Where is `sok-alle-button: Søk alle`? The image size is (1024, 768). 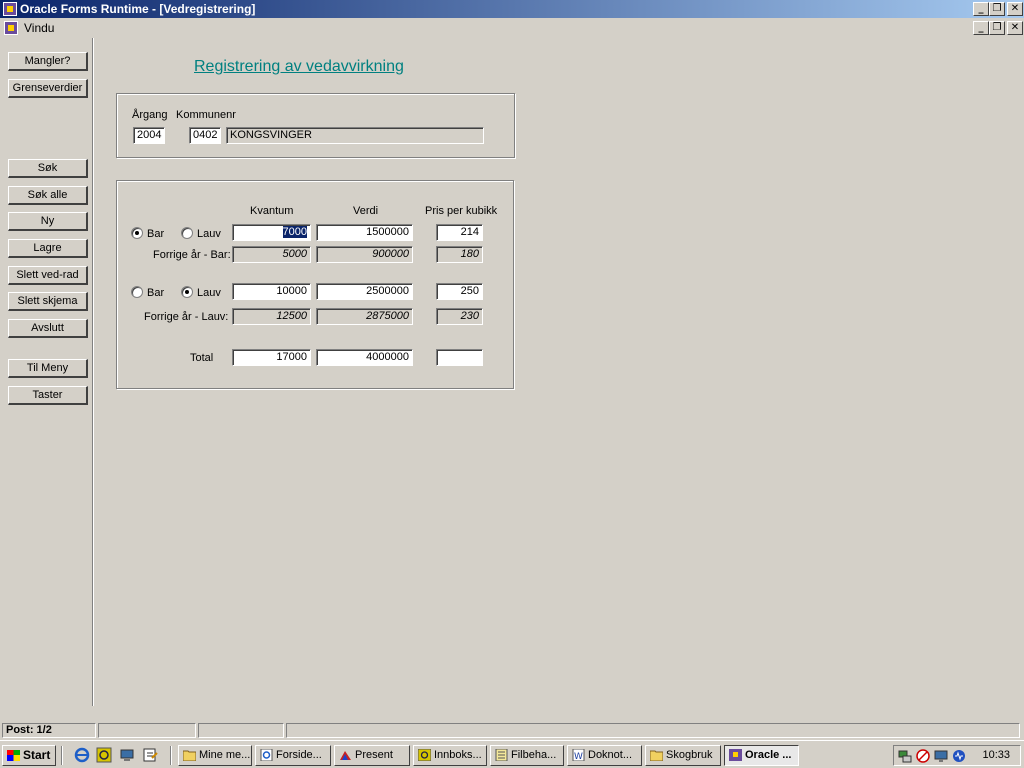 sok-alle-button: Søk alle is located at coordinates (48, 195).